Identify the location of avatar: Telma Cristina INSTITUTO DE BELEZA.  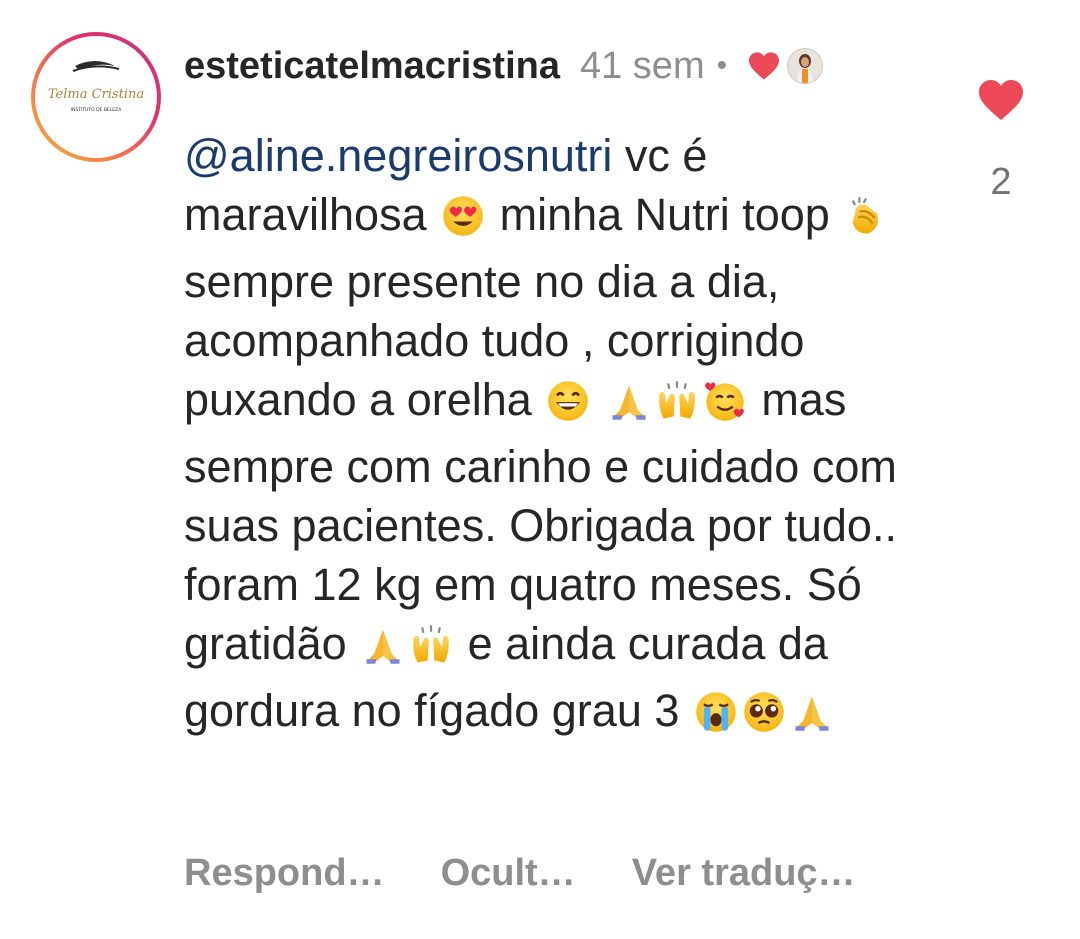
(96, 97).